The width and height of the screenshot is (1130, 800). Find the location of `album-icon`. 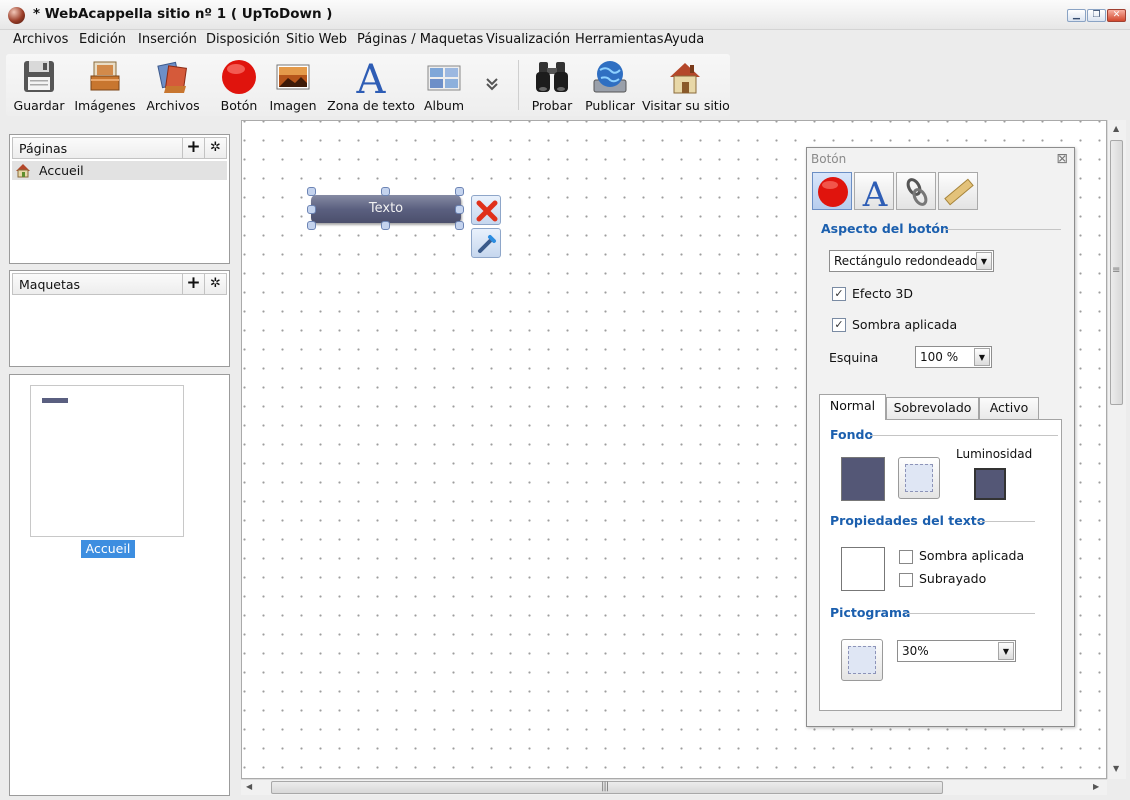

album-icon is located at coordinates (444, 78).